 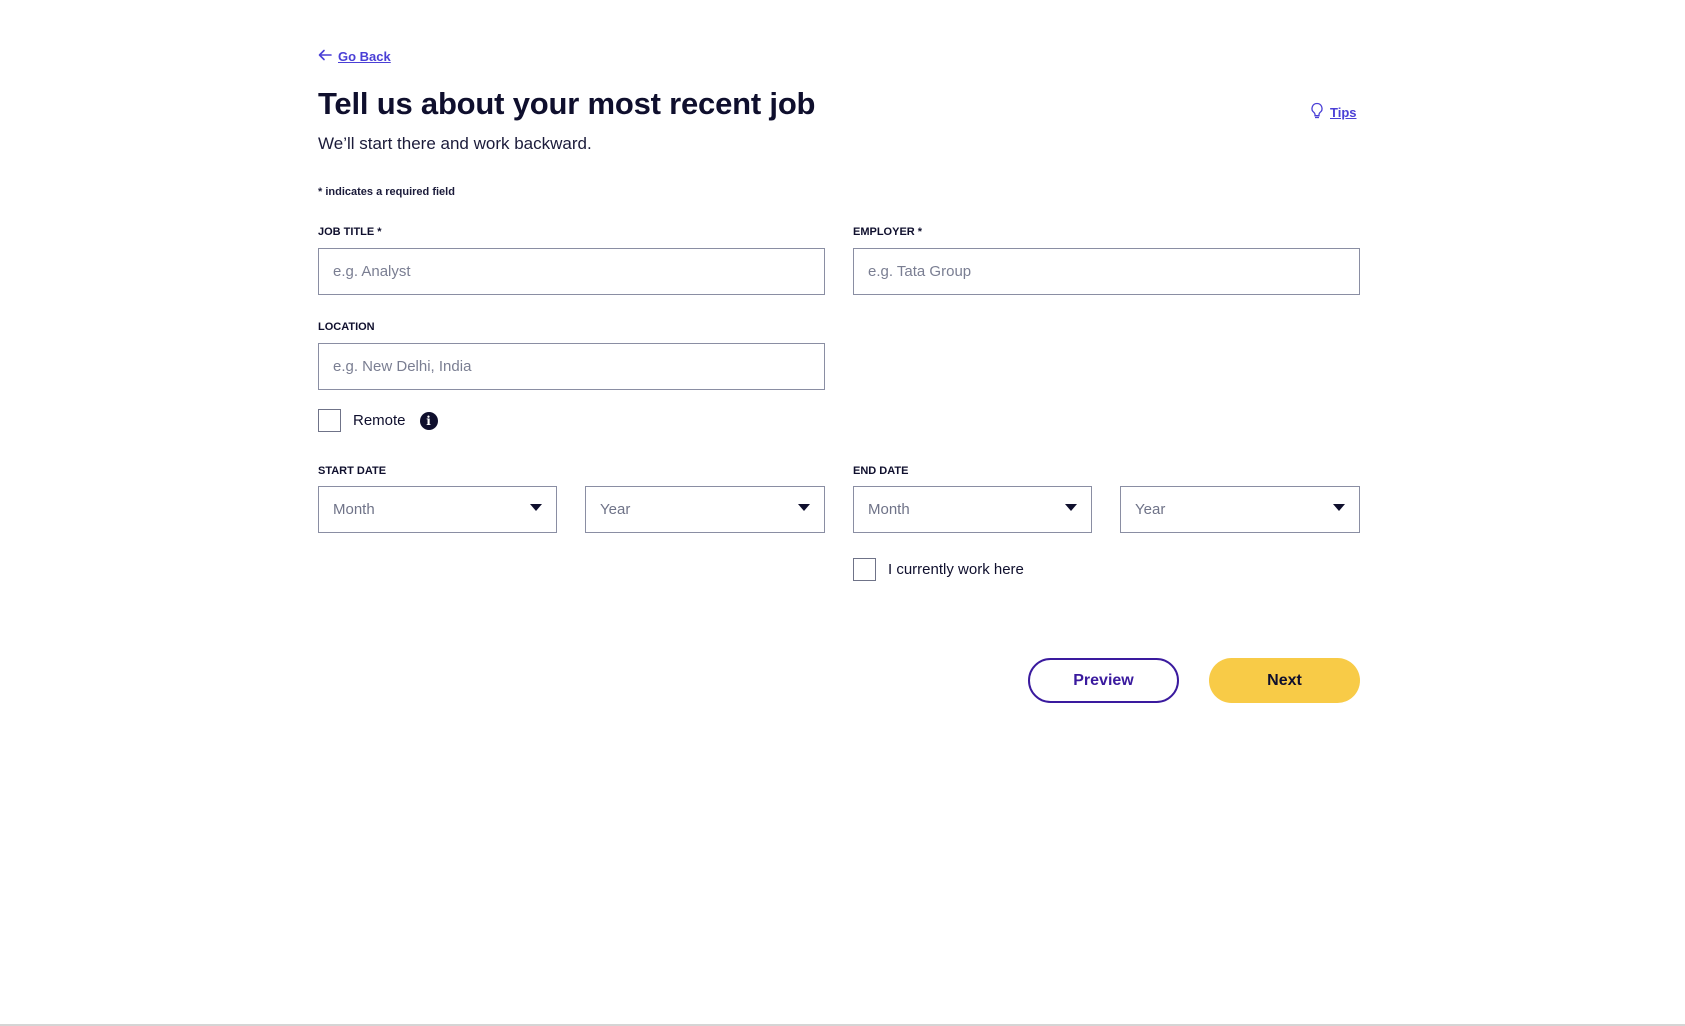 I want to click on end-month-select: Month, so click(x=972, y=509).